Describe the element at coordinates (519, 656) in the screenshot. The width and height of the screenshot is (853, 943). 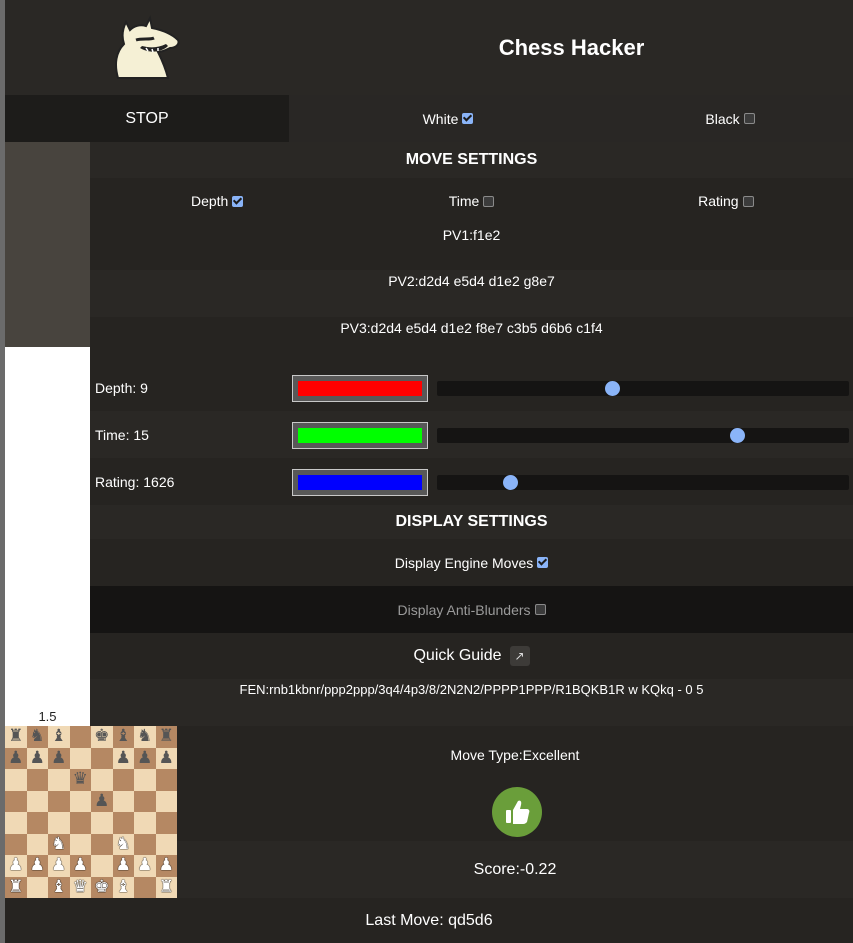
I see `external-link-icon: ↗` at that location.